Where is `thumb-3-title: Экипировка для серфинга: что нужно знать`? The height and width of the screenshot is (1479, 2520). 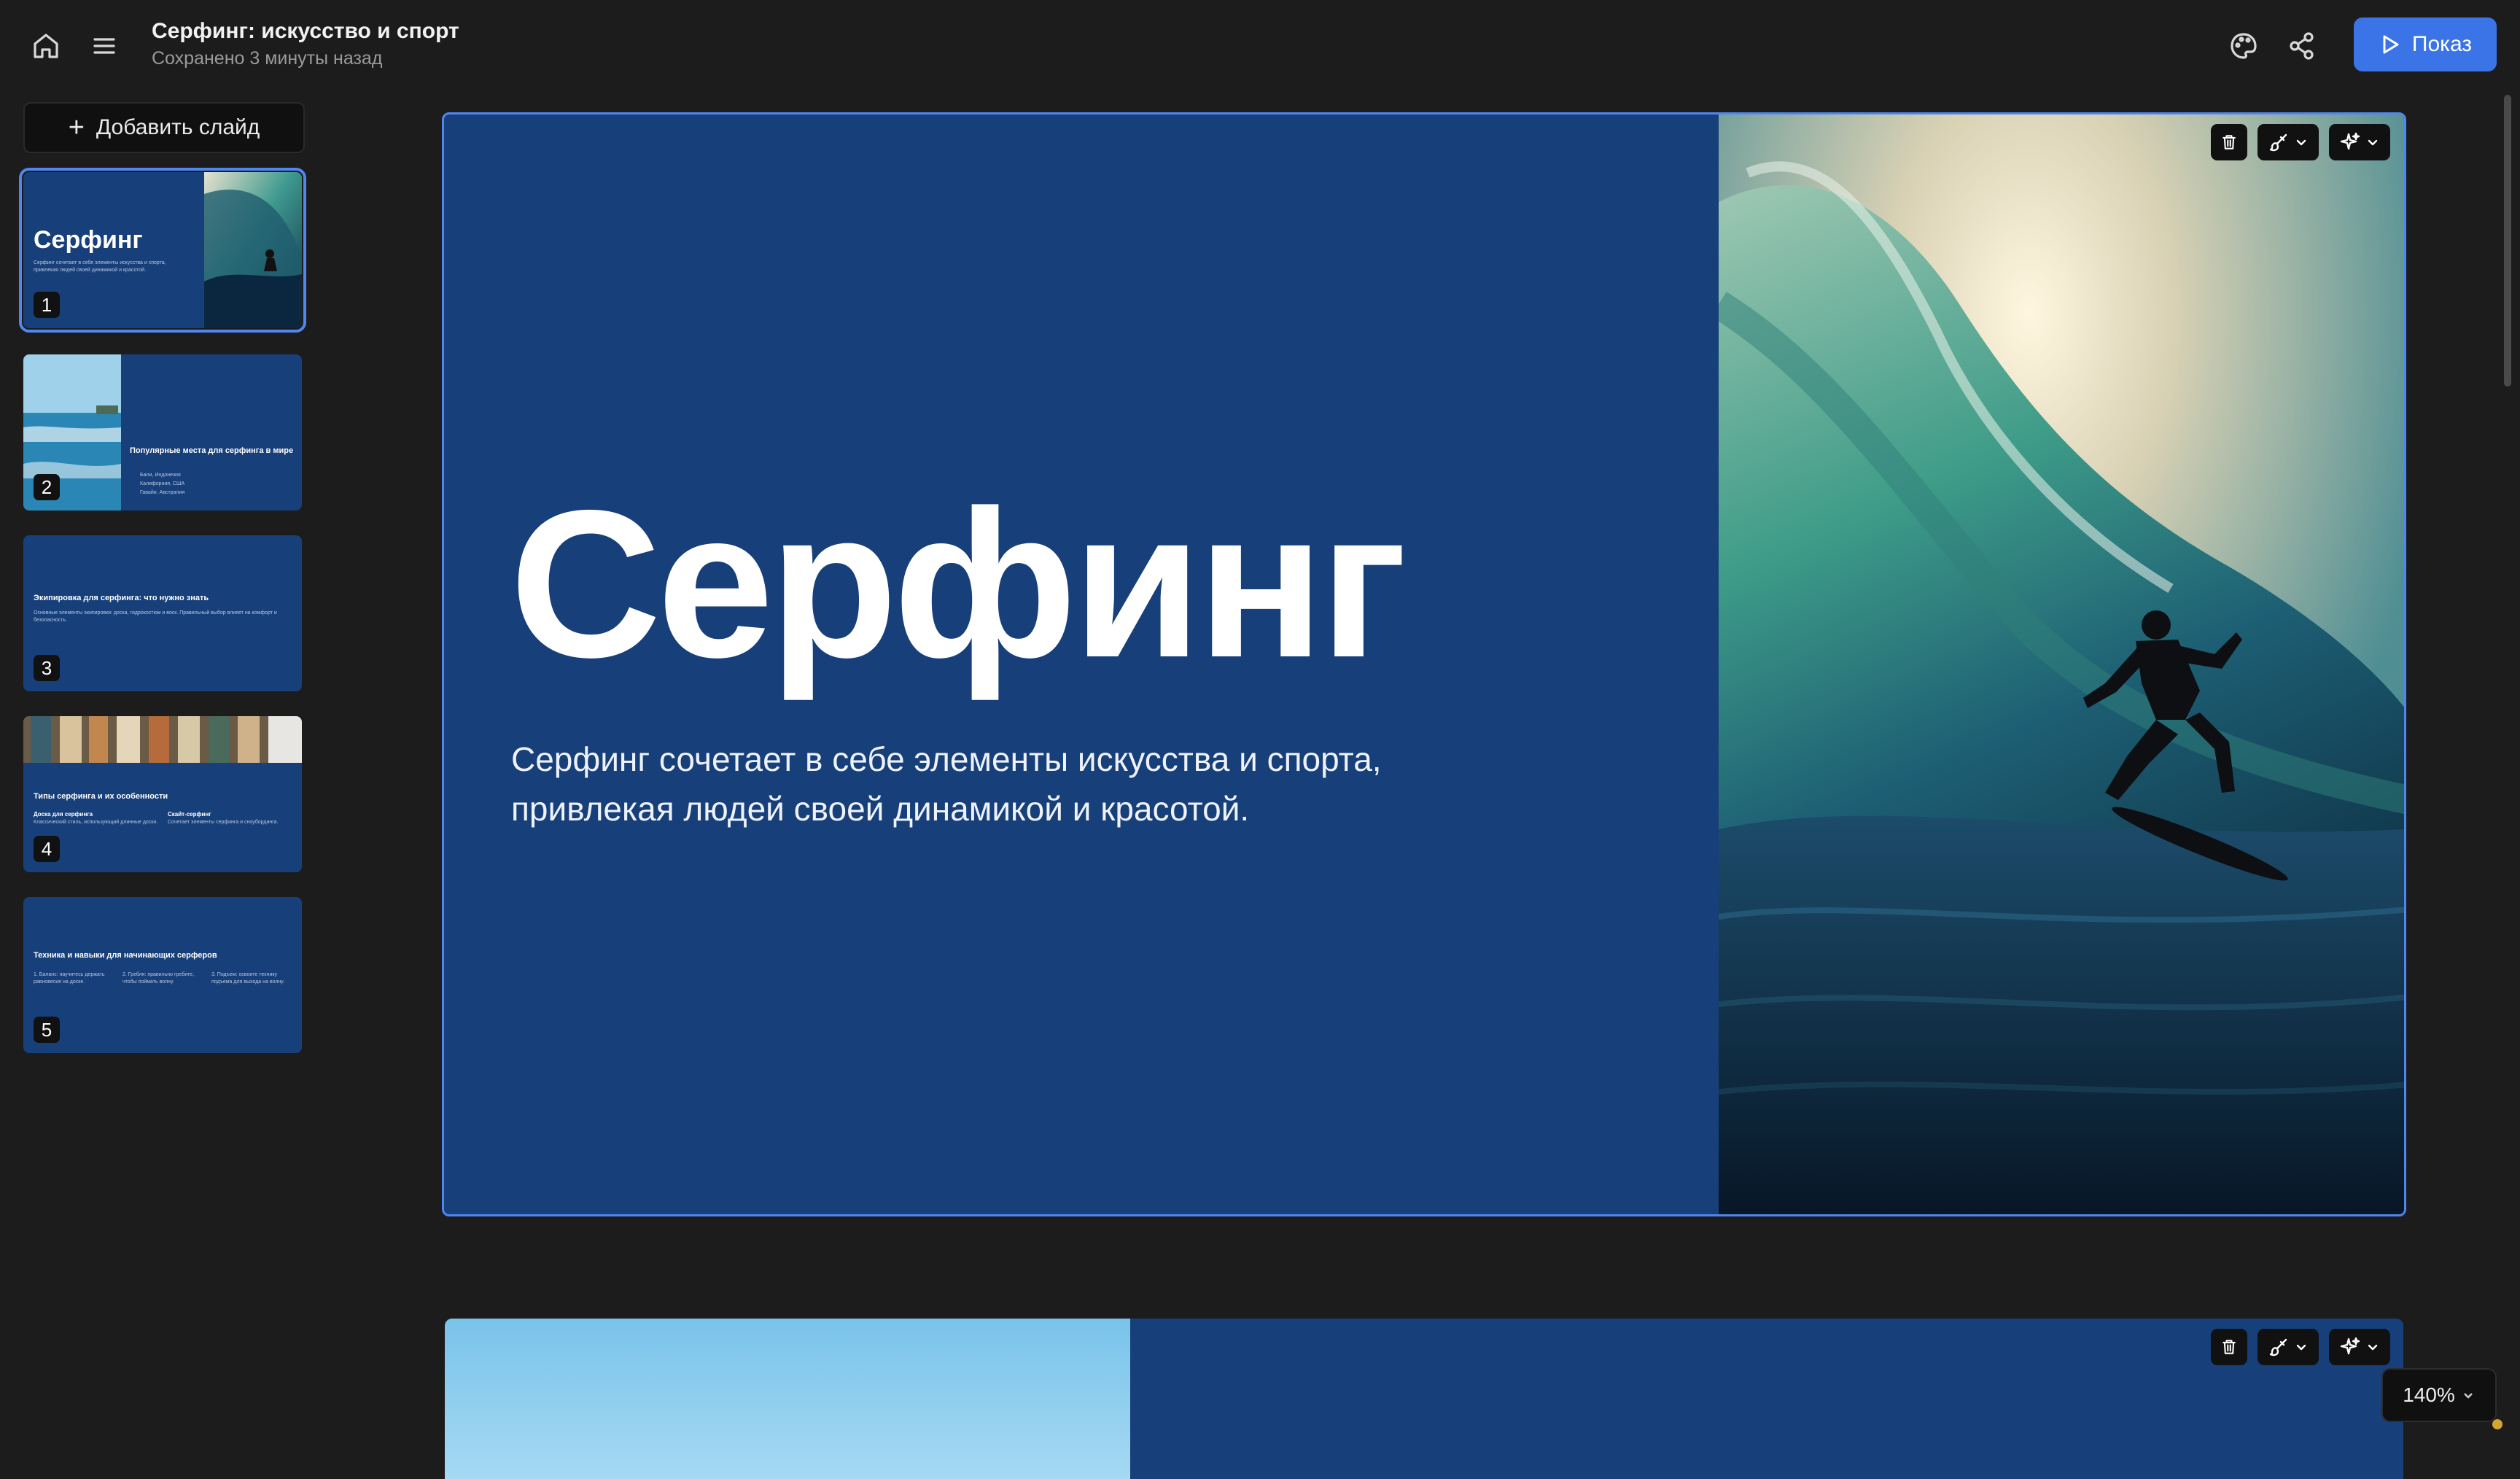
thumb-3-title: Экипировка для серфинга: что нужно знать is located at coordinates (121, 598).